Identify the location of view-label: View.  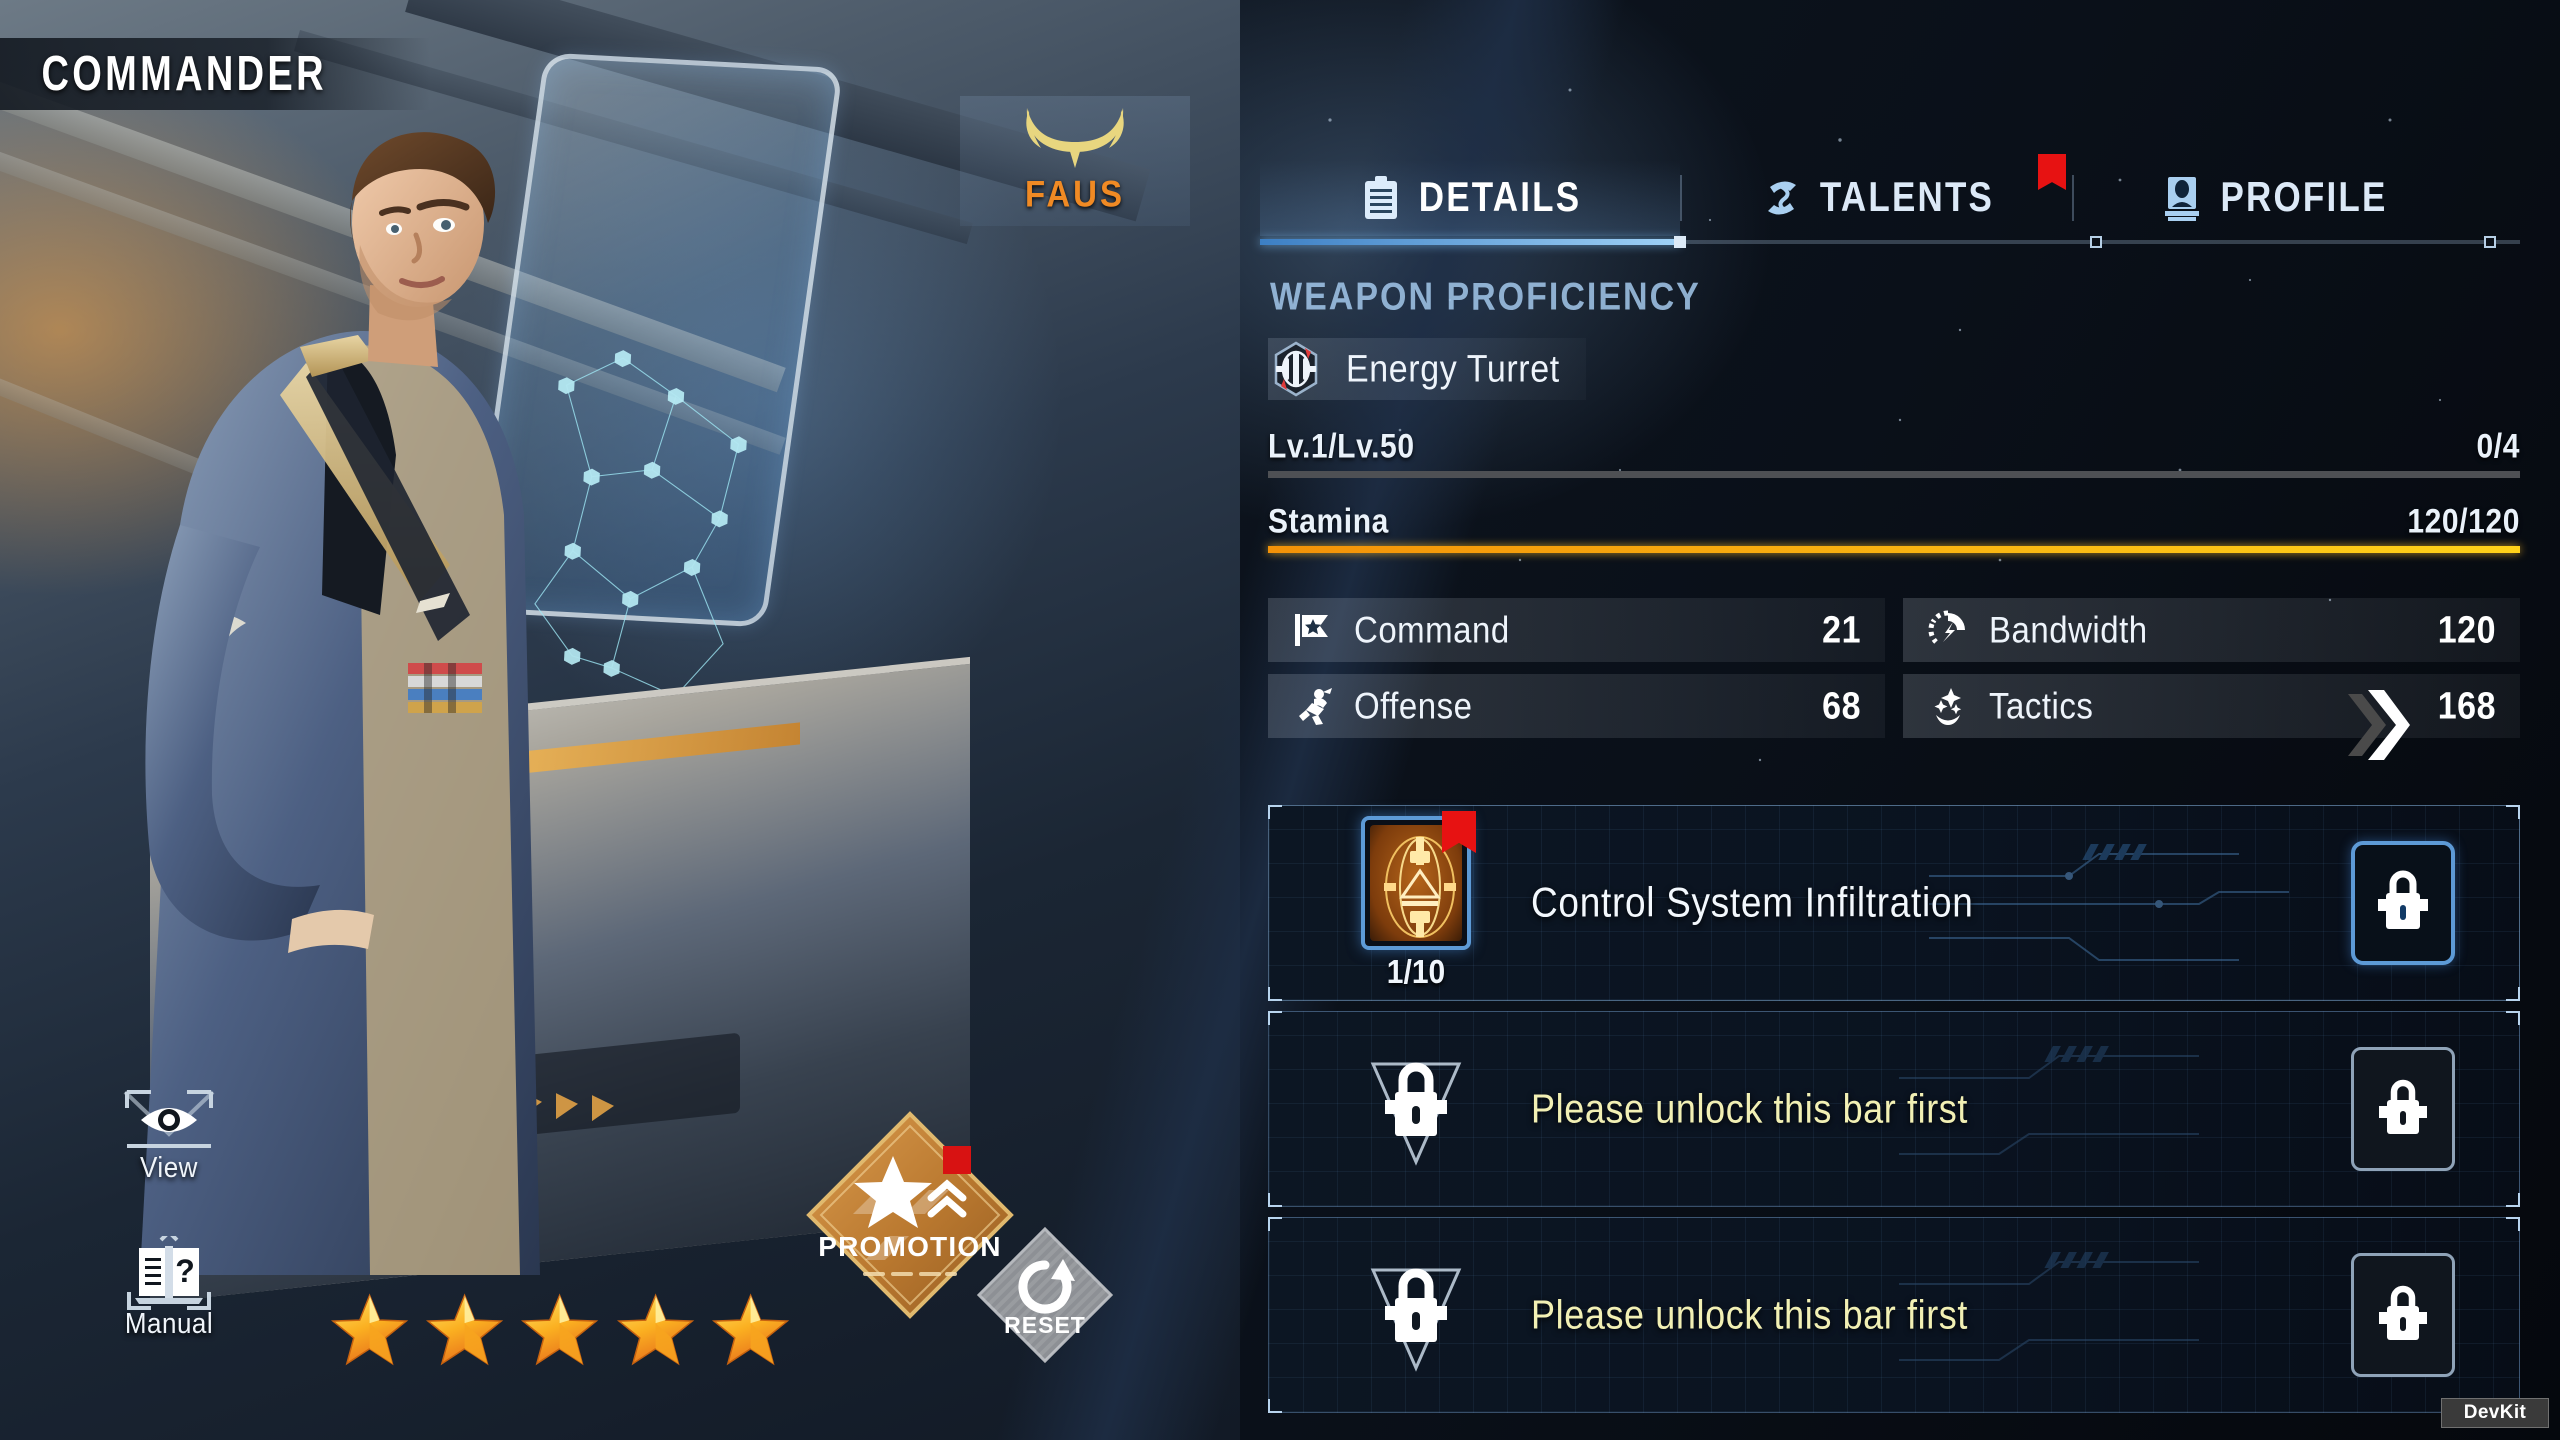
(169, 1167).